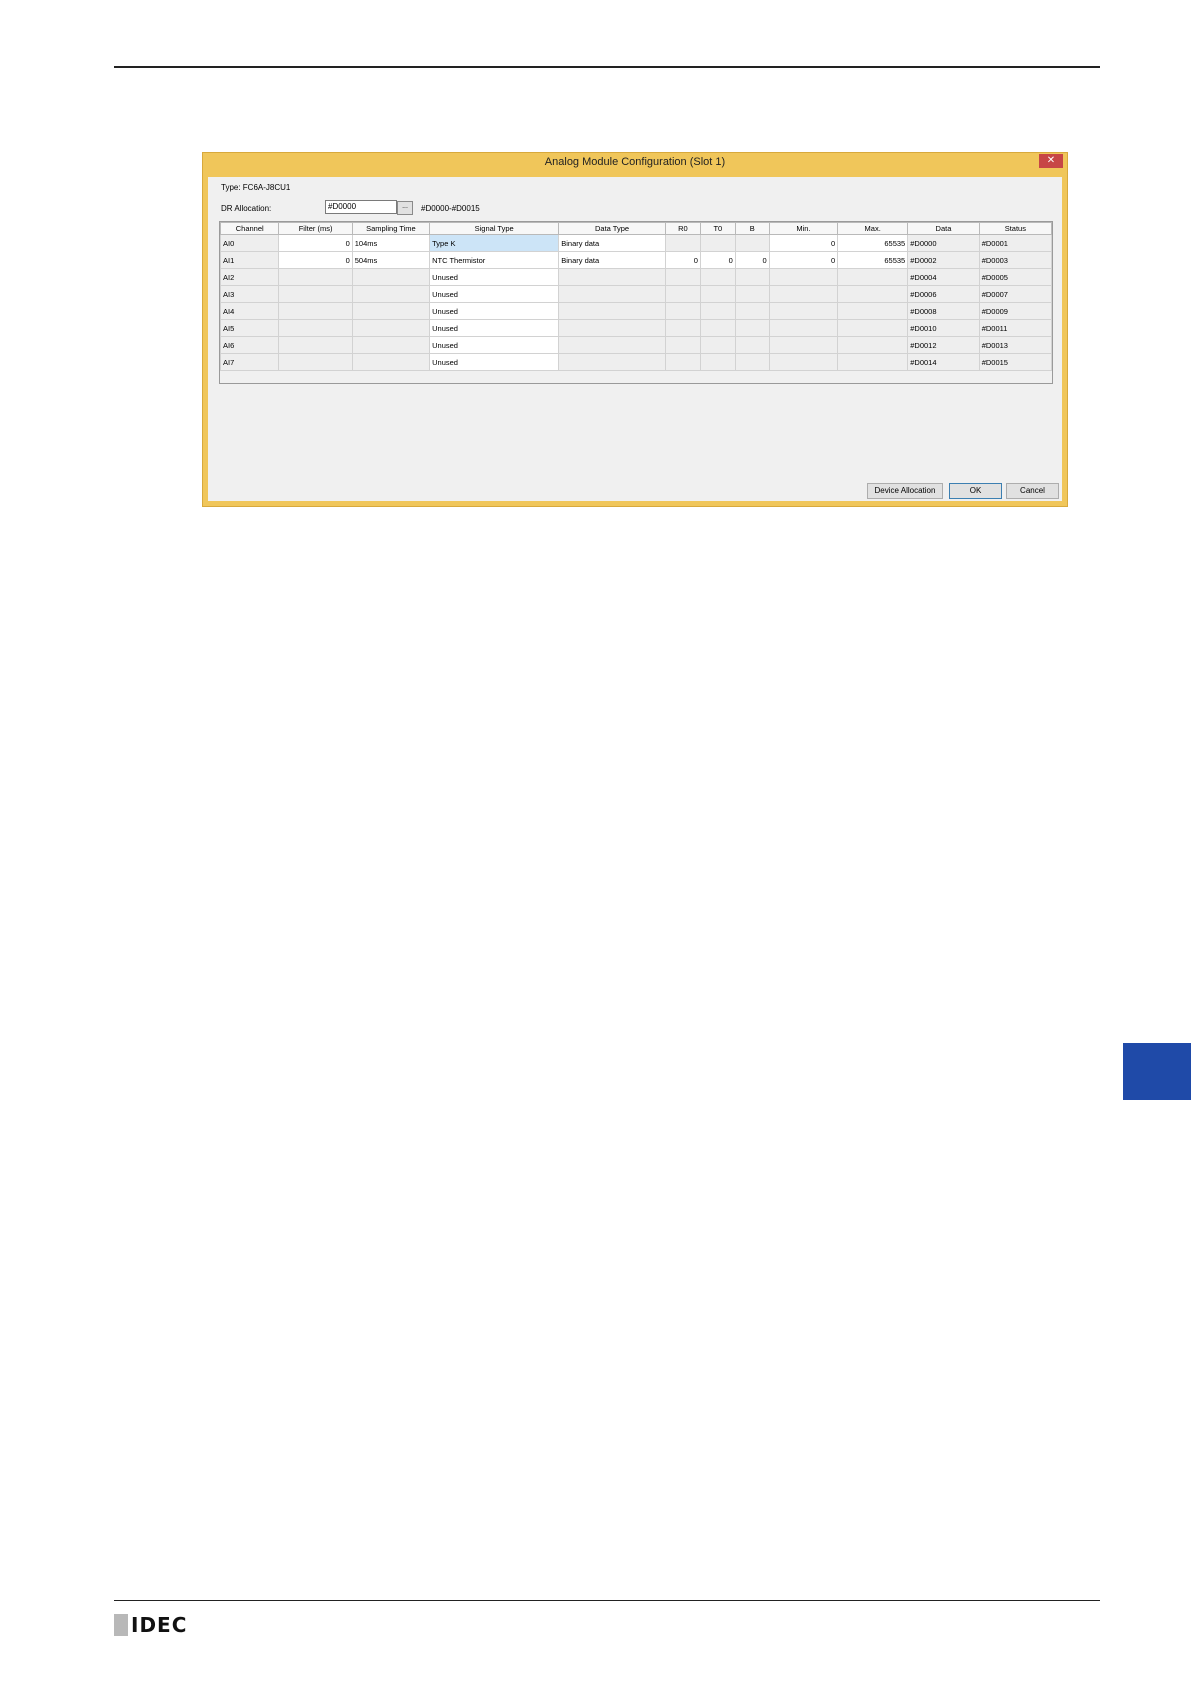 The image size is (1191, 1684). What do you see at coordinates (315, 228) in the screenshot?
I see `header-filter: Filter (ms)` at bounding box center [315, 228].